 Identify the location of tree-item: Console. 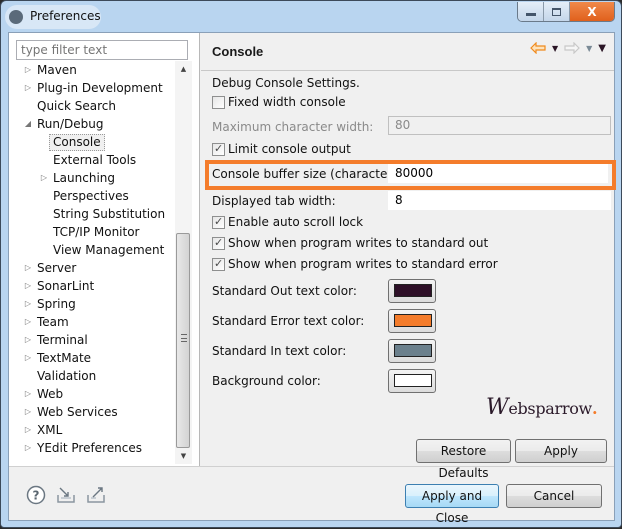
(92, 142).